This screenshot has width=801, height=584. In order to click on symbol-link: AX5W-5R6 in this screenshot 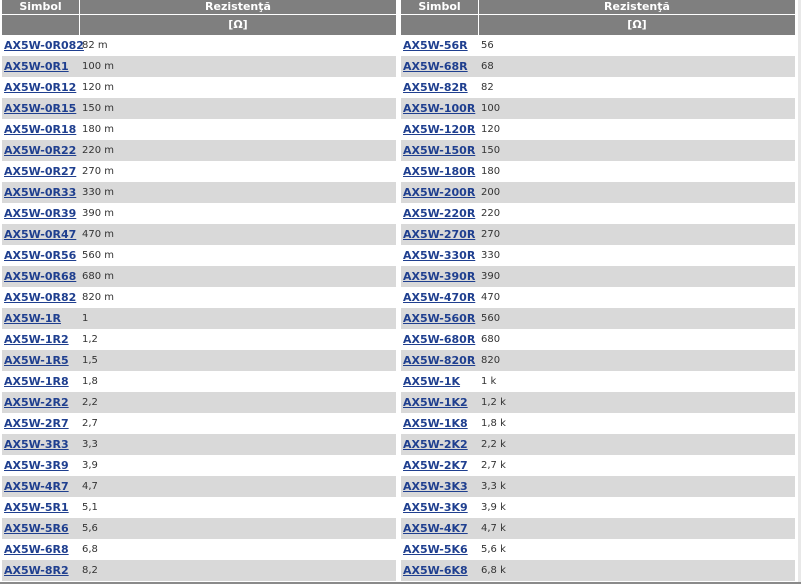, I will do `click(36, 528)`.